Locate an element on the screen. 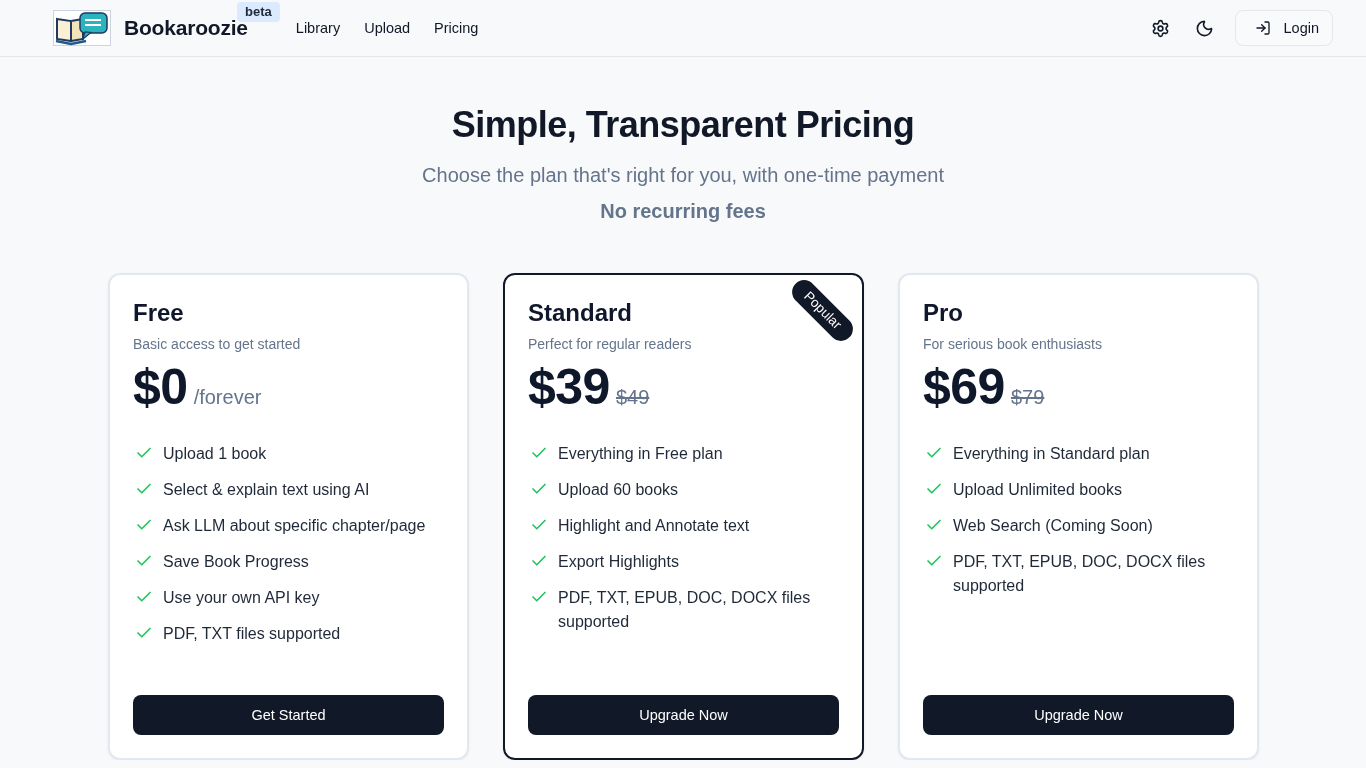  plan-button: Get Started is located at coordinates (288, 715).